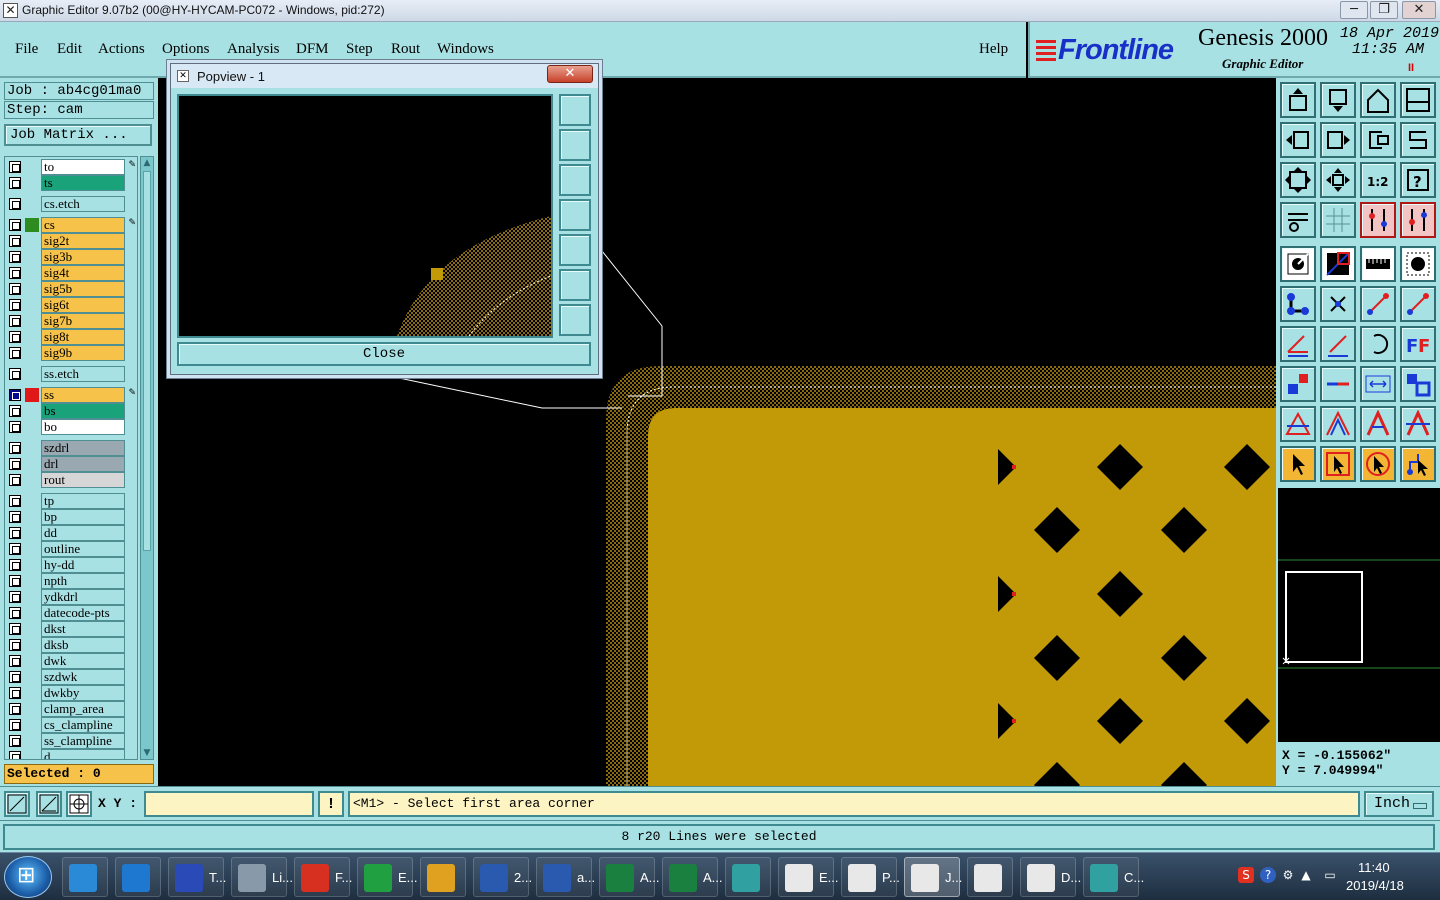 The height and width of the screenshot is (900, 1440). I want to click on popview-pan-down-button, so click(575, 180).